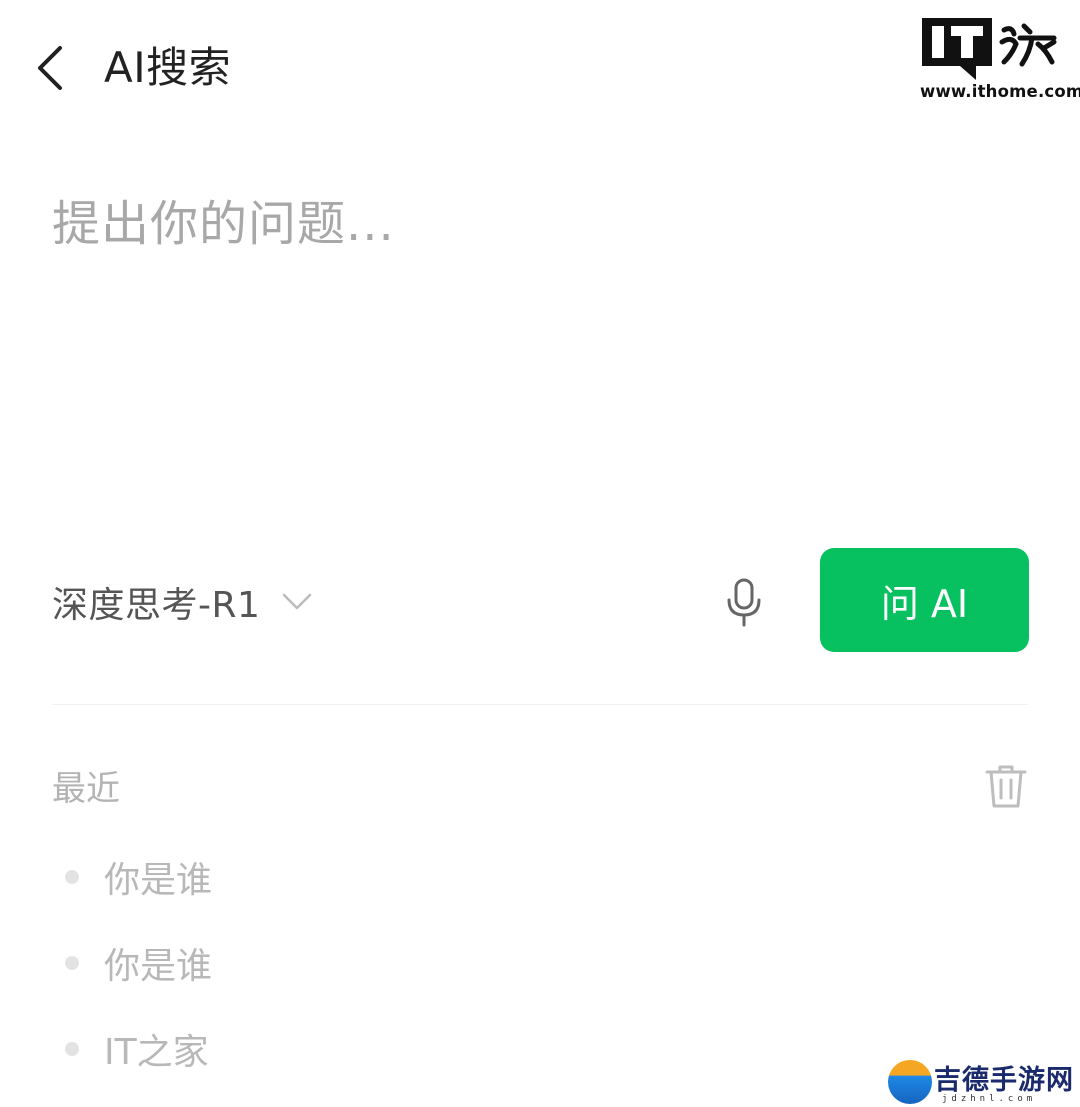  I want to click on model-select: 深度思考-R1, so click(182, 602).